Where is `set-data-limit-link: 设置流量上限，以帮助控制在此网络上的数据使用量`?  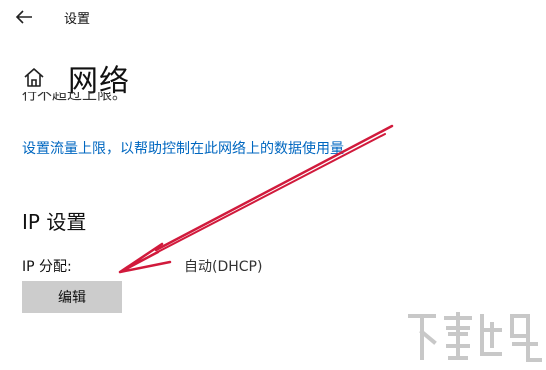 set-data-limit-link: 设置流量上限，以帮助控制在此网络上的数据使用量 is located at coordinates (183, 148).